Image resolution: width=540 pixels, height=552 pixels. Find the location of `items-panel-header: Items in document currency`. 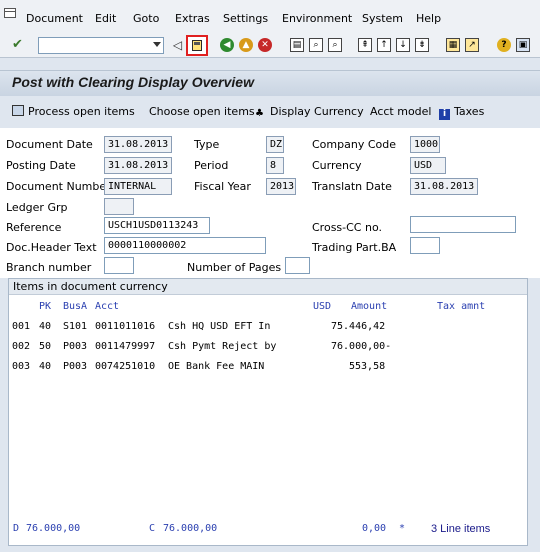

items-panel-header: Items in document currency is located at coordinates (268, 287).